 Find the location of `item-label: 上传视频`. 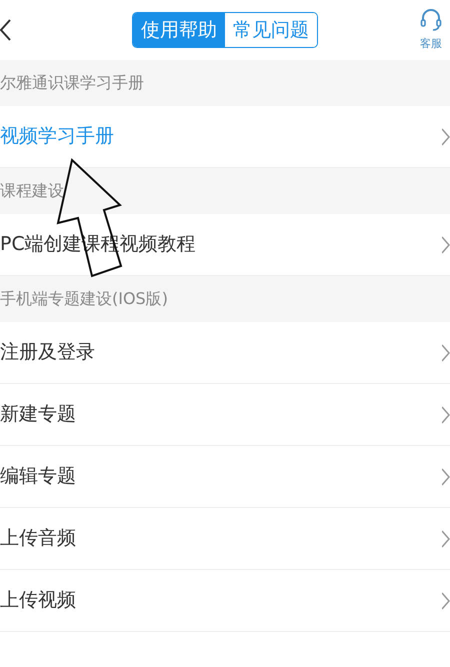

item-label: 上传视频 is located at coordinates (38, 601).